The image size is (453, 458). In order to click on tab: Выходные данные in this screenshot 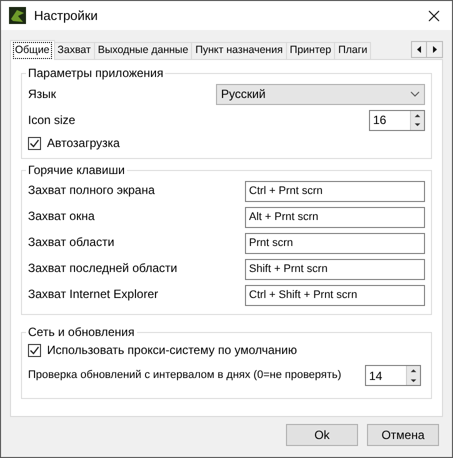, I will do `click(143, 51)`.